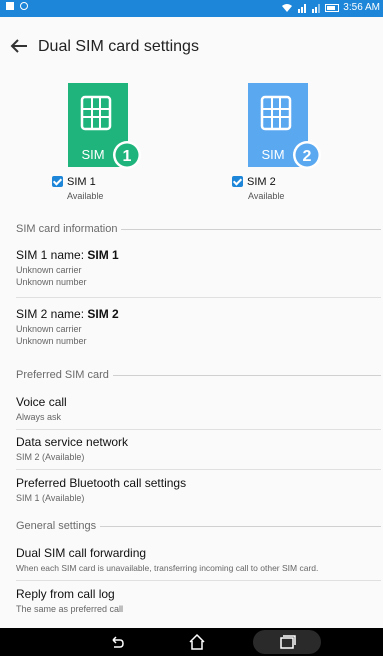 This screenshot has height=656, width=383. What do you see at coordinates (266, 196) in the screenshot?
I see `sim2-status: Available` at bounding box center [266, 196].